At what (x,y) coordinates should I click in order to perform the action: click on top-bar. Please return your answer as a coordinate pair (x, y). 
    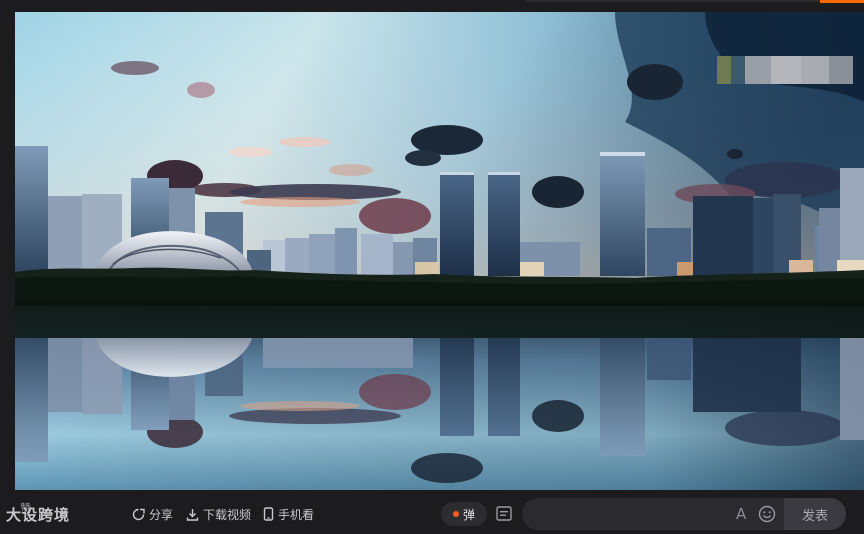
    Looking at the image, I should click on (432, 6).